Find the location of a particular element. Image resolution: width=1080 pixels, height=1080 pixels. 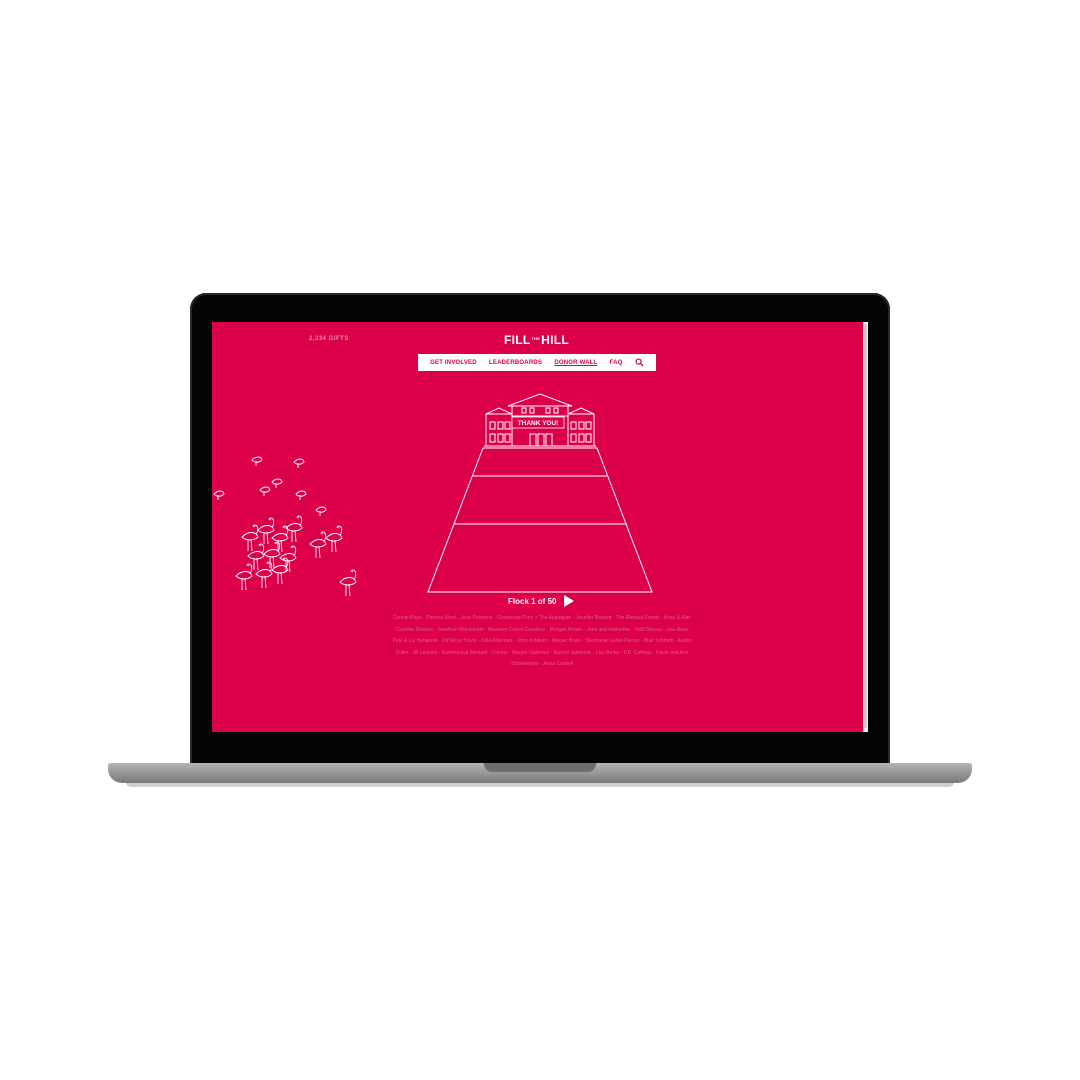

flock-navigation: Flock 1 of 50 is located at coordinates (541, 601).